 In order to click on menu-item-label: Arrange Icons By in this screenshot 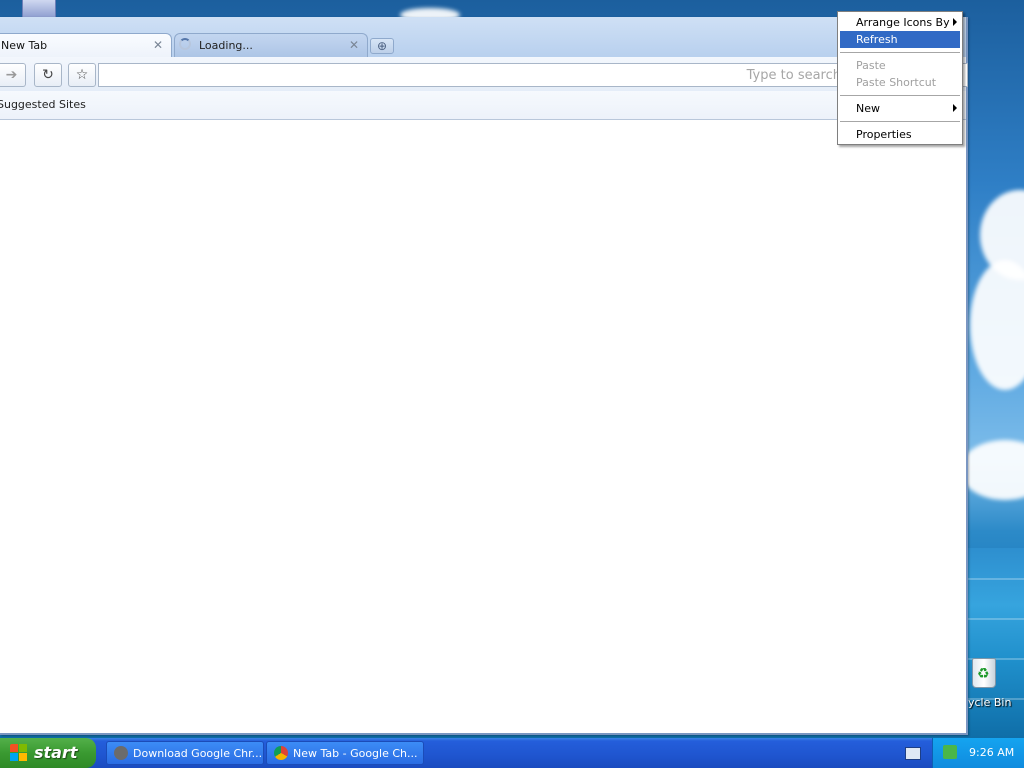, I will do `click(903, 22)`.